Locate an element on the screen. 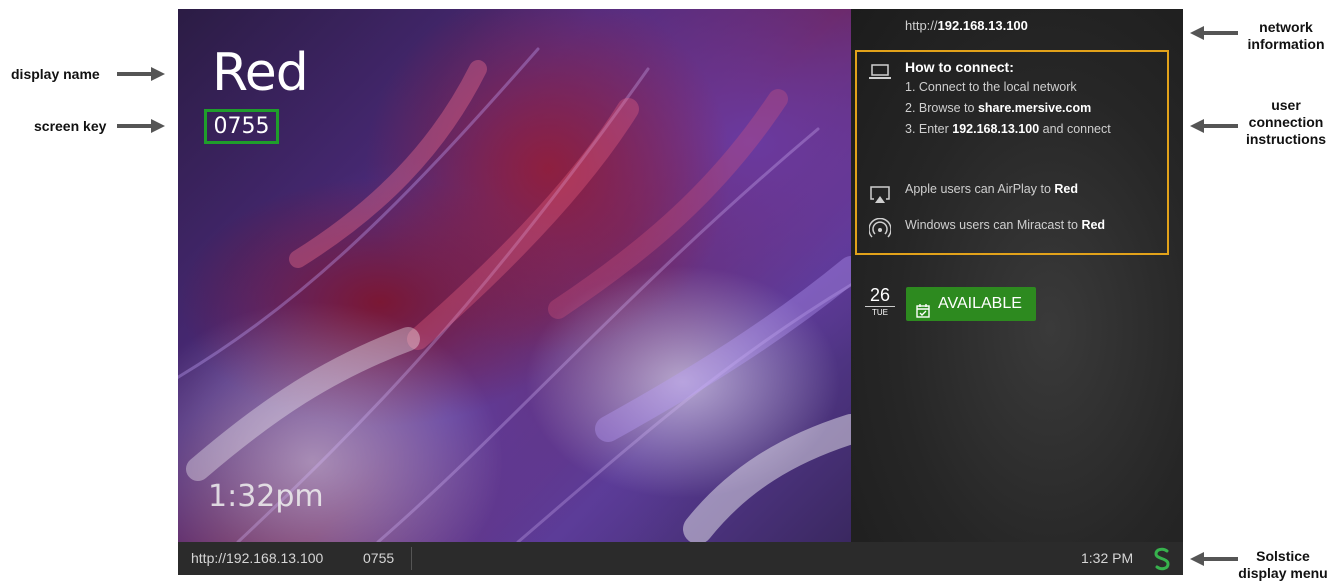  miracast-instruction: Windows users can Miracast to Red is located at coordinates (1005, 225).